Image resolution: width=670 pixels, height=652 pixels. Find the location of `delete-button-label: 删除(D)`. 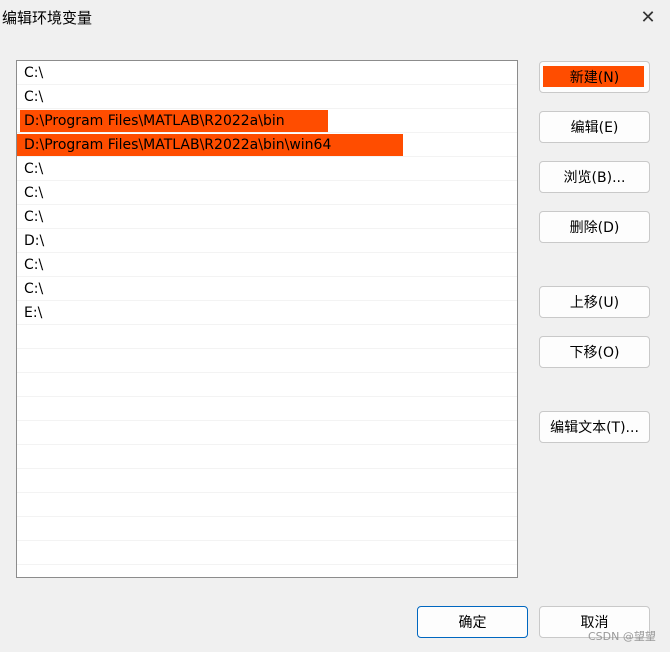

delete-button-label: 删除(D) is located at coordinates (594, 228).